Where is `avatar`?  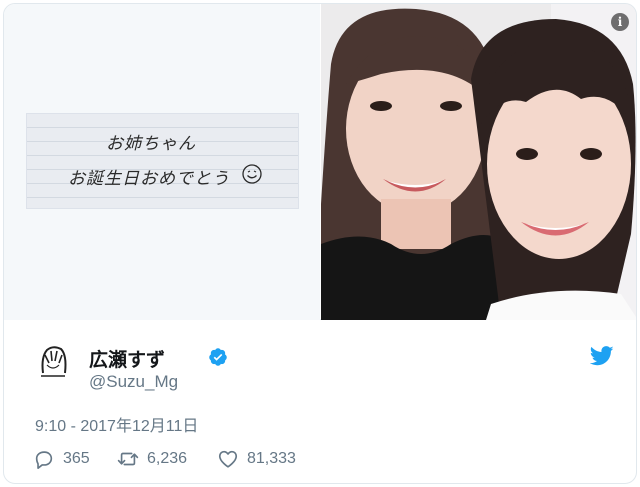 avatar is located at coordinates (53, 361).